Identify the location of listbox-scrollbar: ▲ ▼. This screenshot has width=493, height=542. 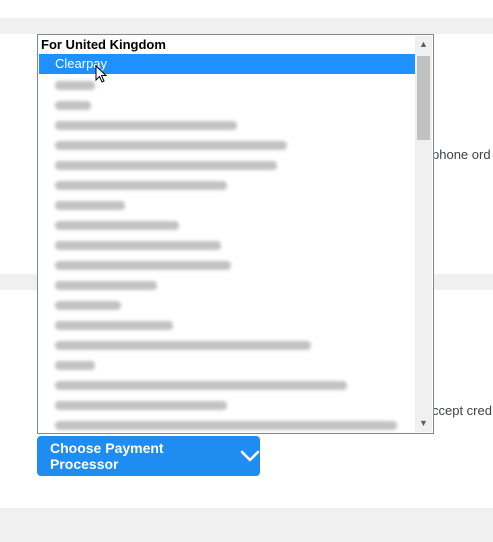
(423, 234).